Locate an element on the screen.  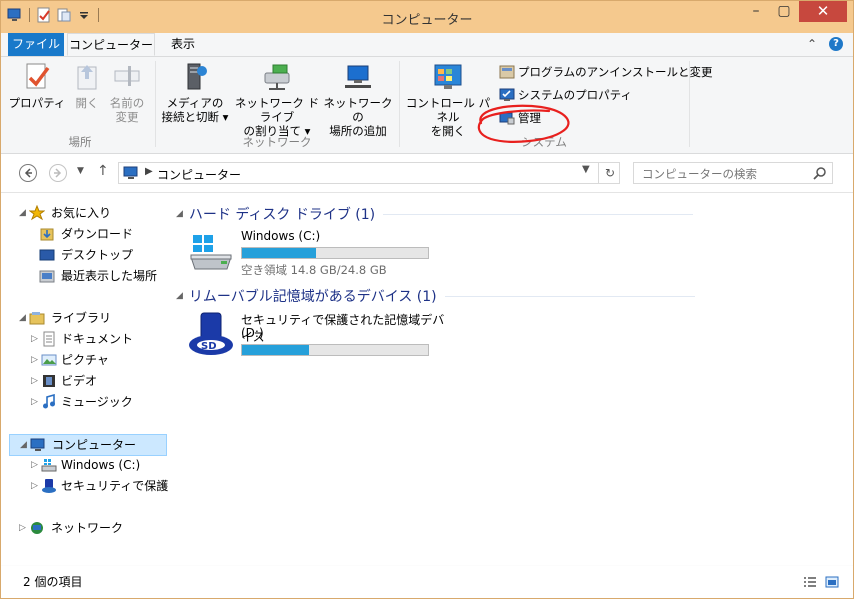
network-drive-icon is located at coordinates (277, 77).